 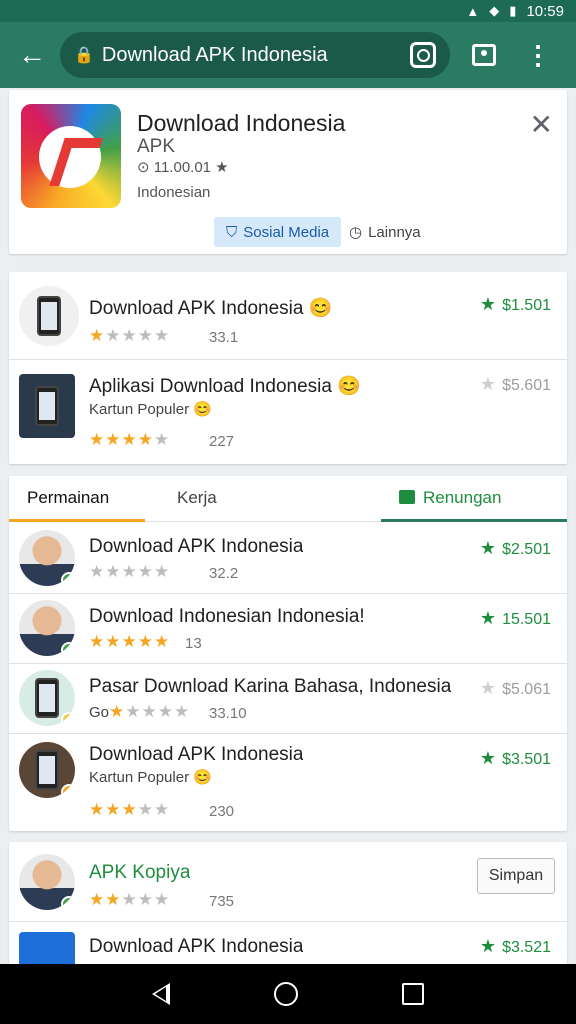 I want to click on item-price: ★ $3.501, so click(x=515, y=758).